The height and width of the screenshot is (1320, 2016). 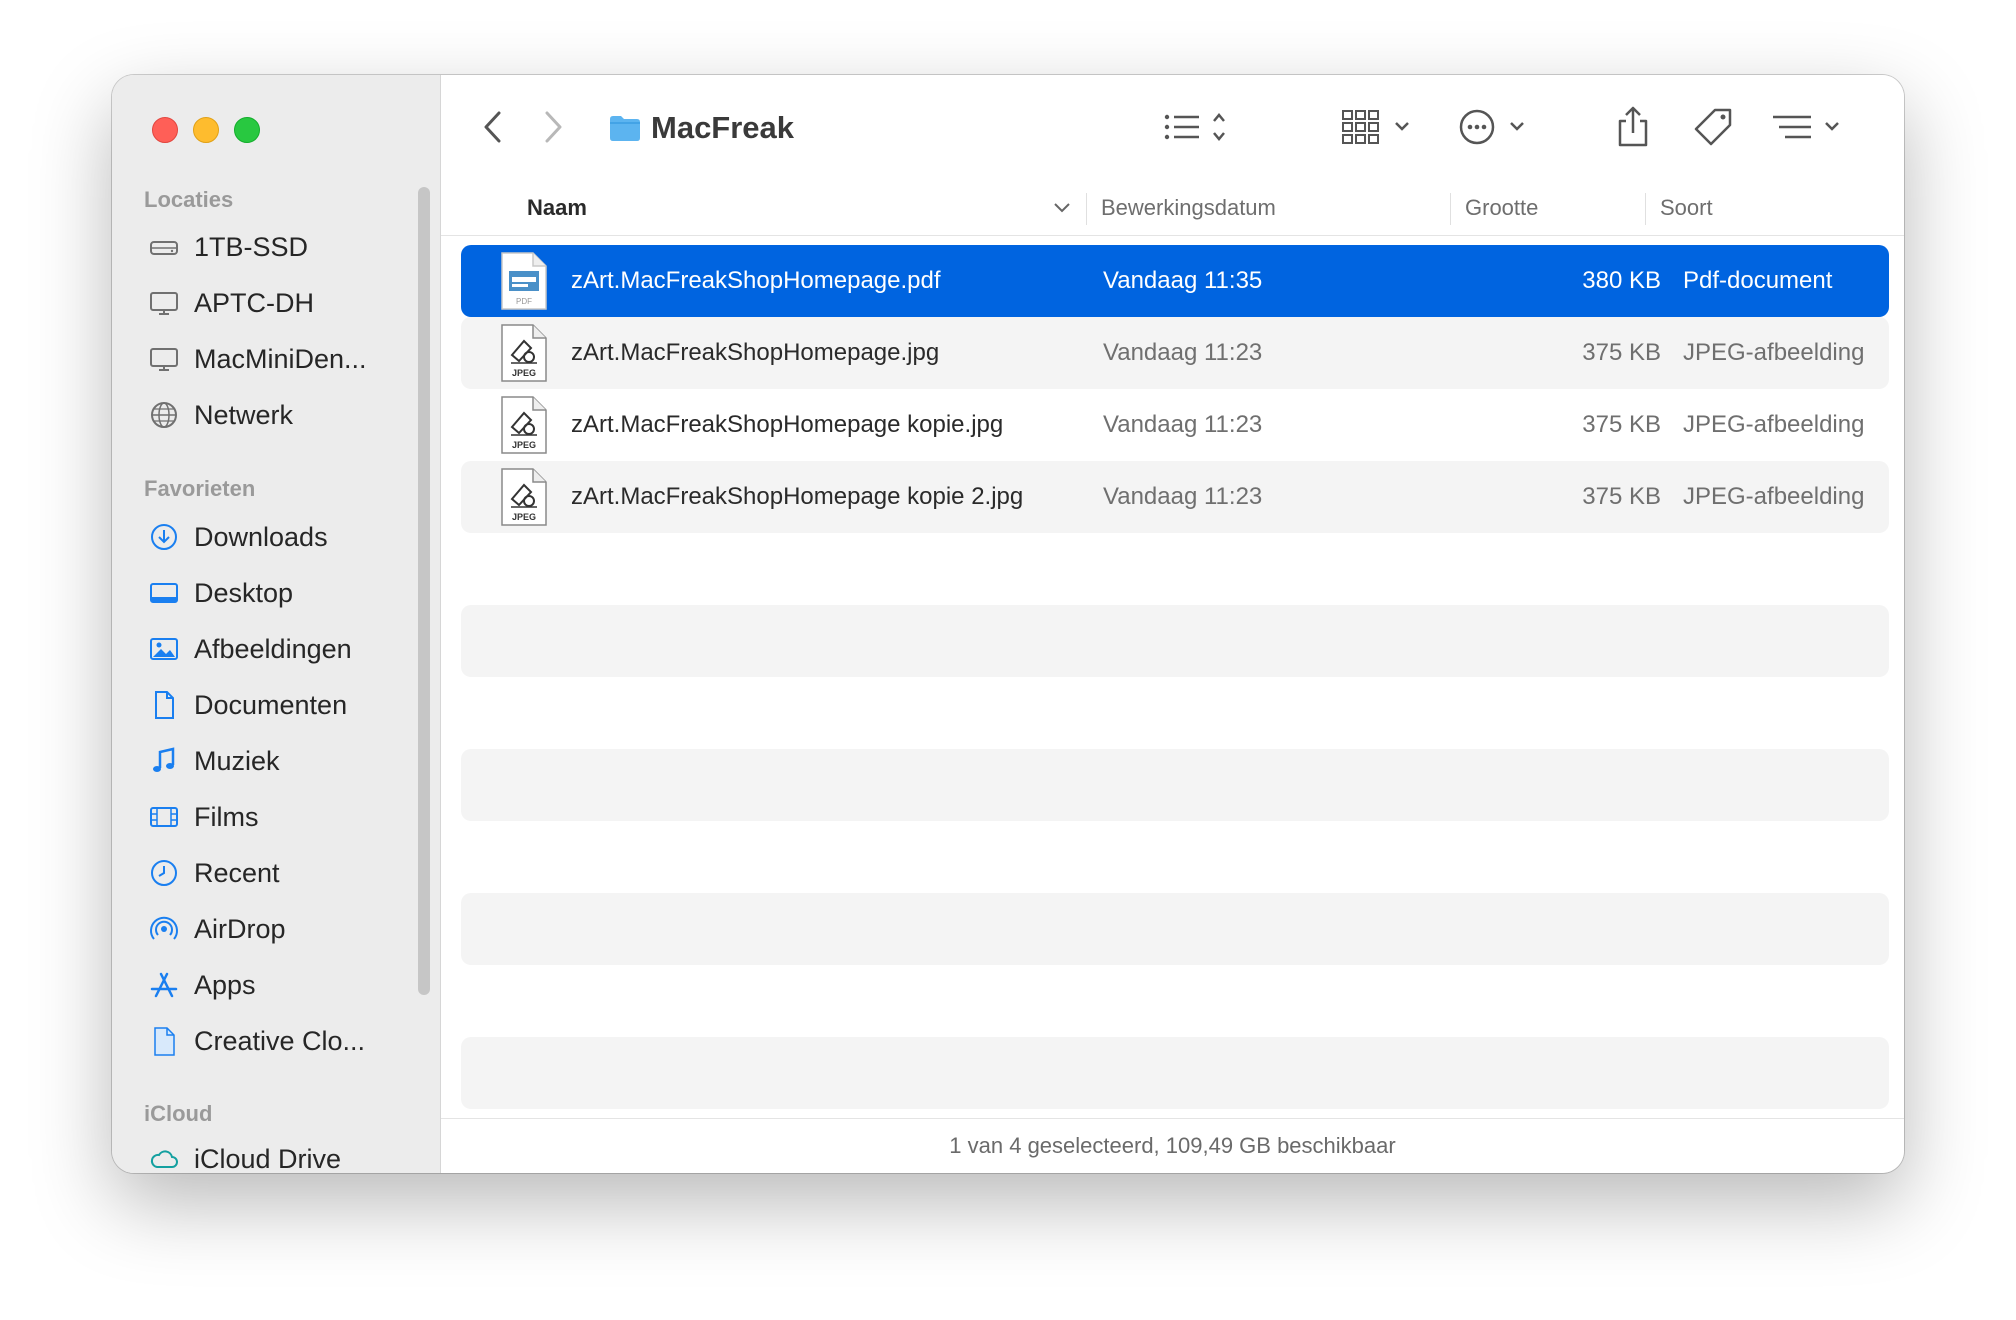 I want to click on sidebar-item-1tb-ssd: 1TB-SSD, so click(x=228, y=247).